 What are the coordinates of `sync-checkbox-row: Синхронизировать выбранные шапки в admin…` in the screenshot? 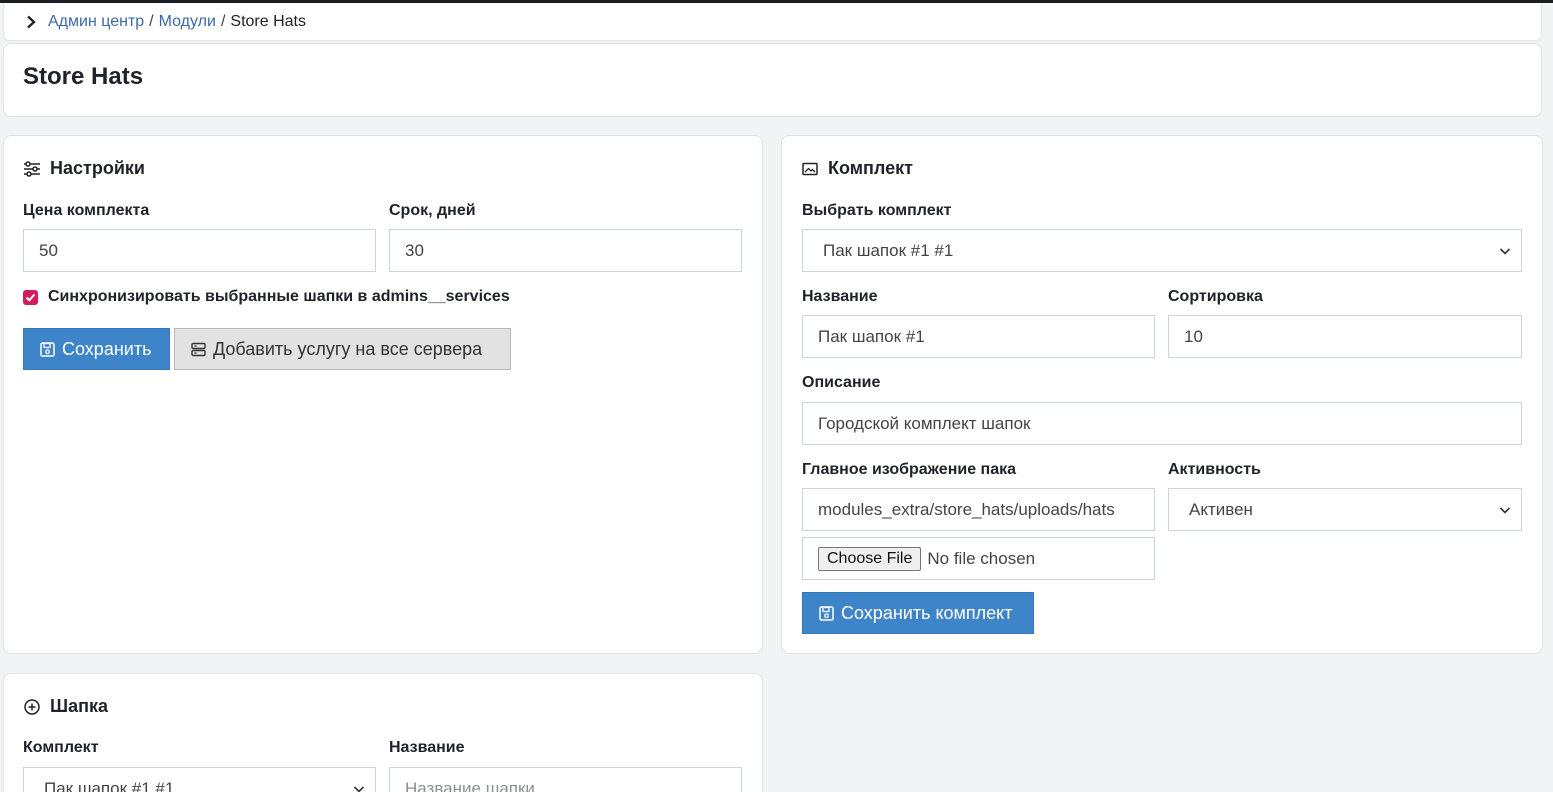 It's located at (266, 297).